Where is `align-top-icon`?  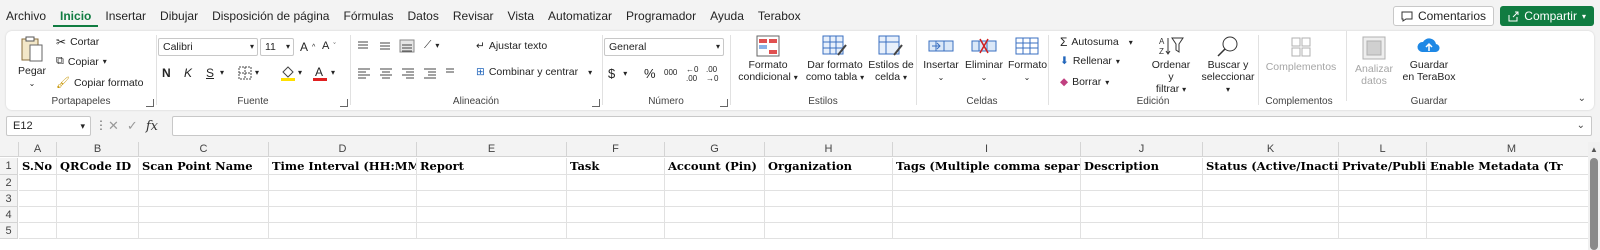 align-top-icon is located at coordinates (386, 46).